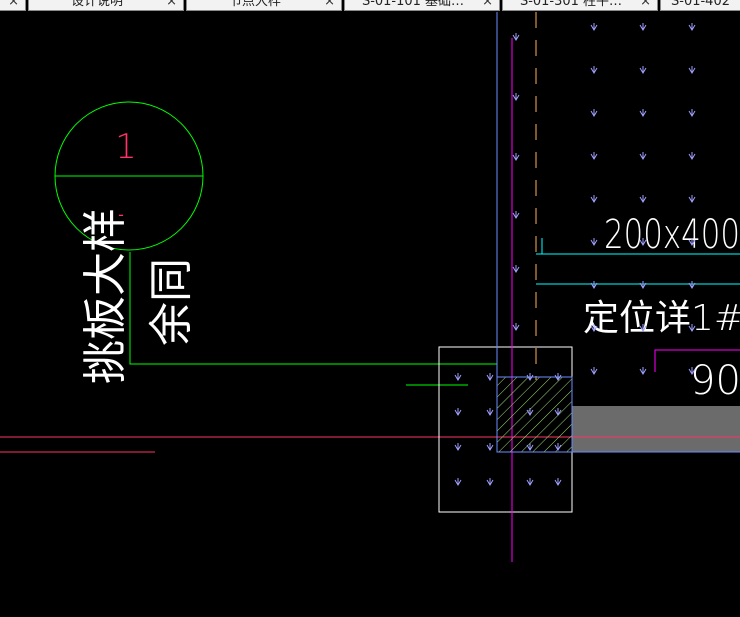  I want to click on slab-section-fill, so click(656, 429).